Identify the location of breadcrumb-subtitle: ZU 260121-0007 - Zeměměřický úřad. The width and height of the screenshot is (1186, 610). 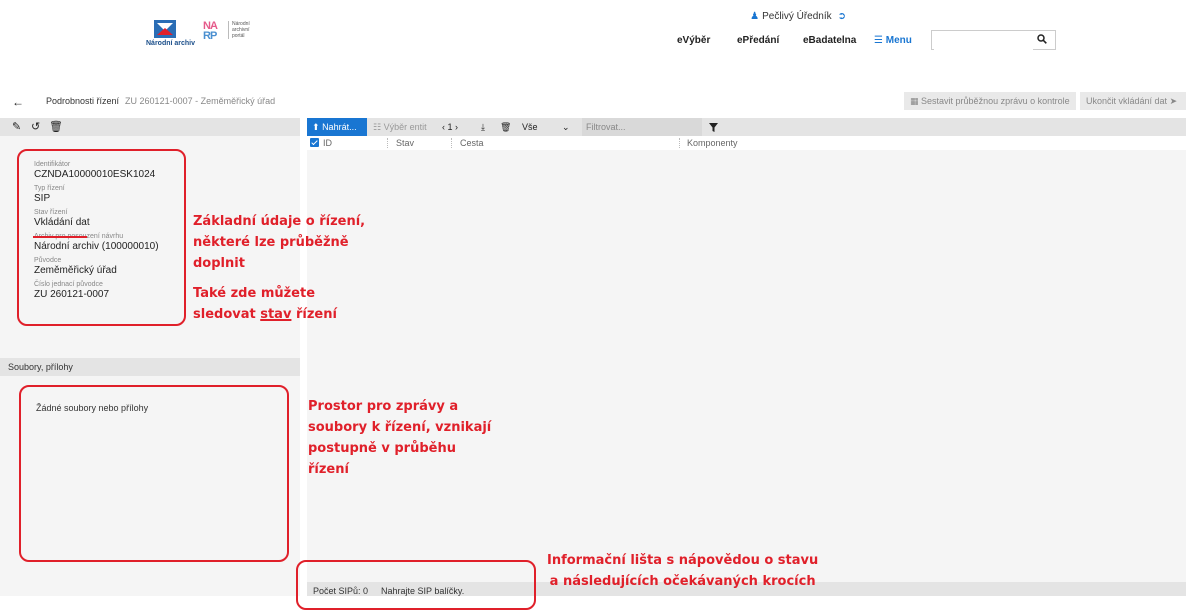
(200, 101).